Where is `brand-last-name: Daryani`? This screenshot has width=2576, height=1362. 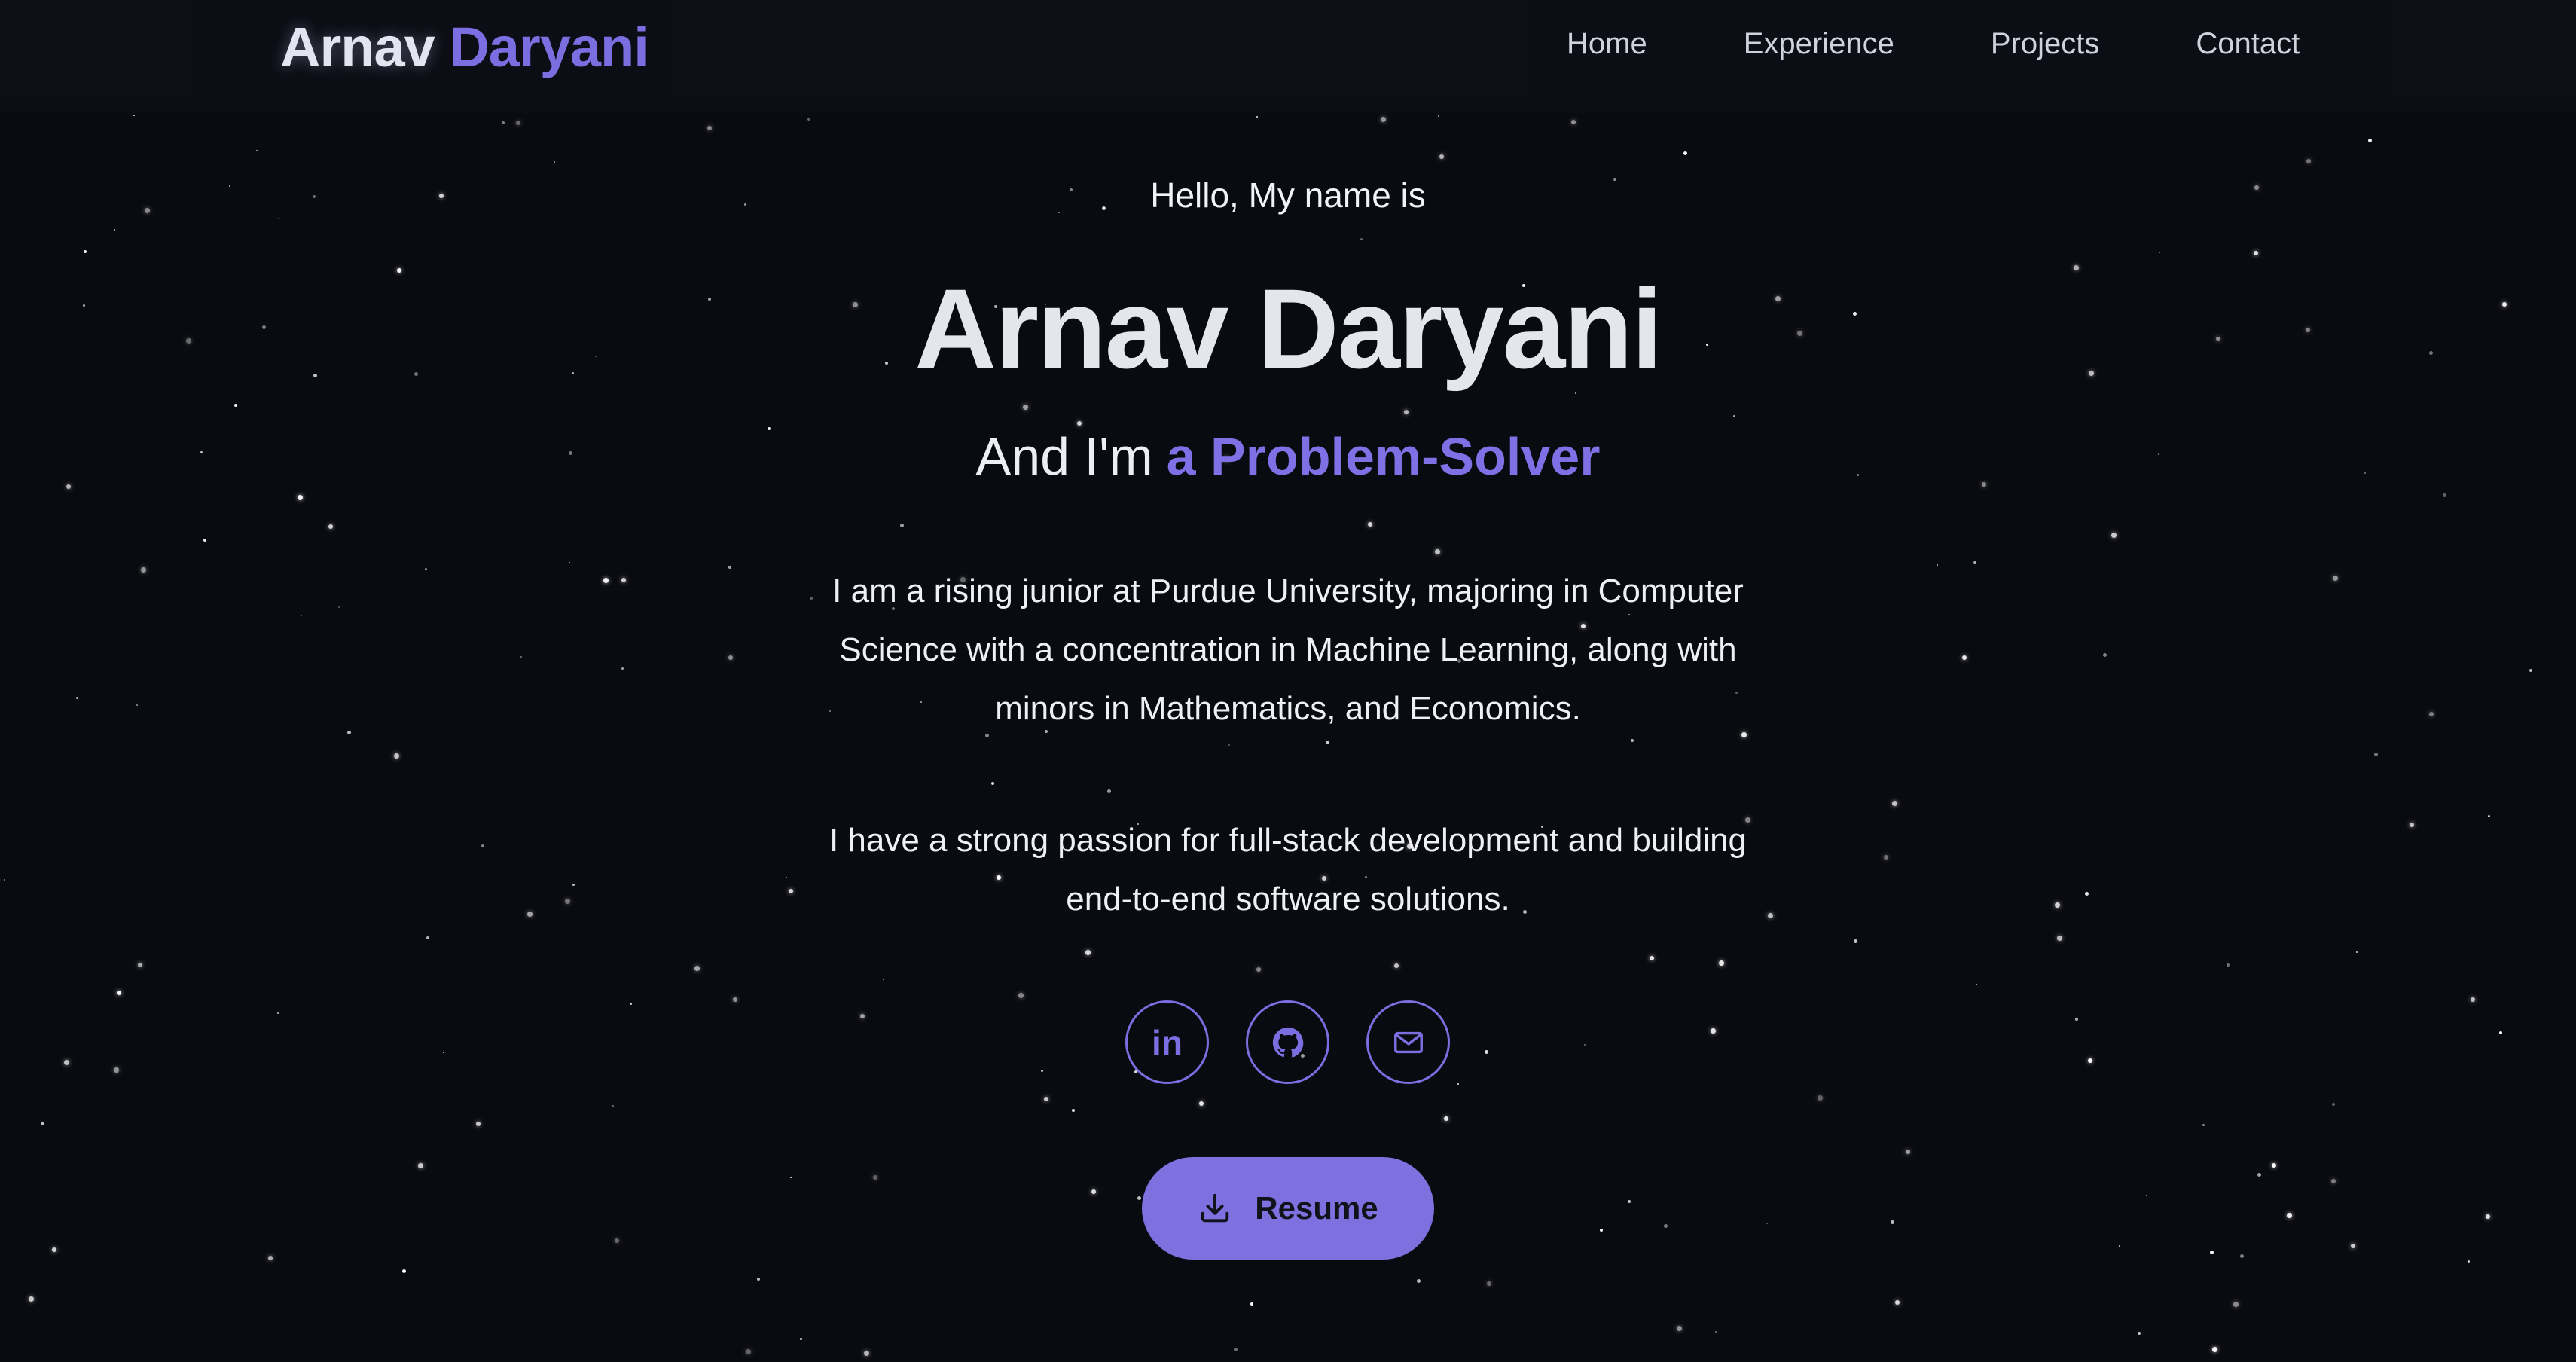
brand-last-name: Daryani is located at coordinates (549, 47).